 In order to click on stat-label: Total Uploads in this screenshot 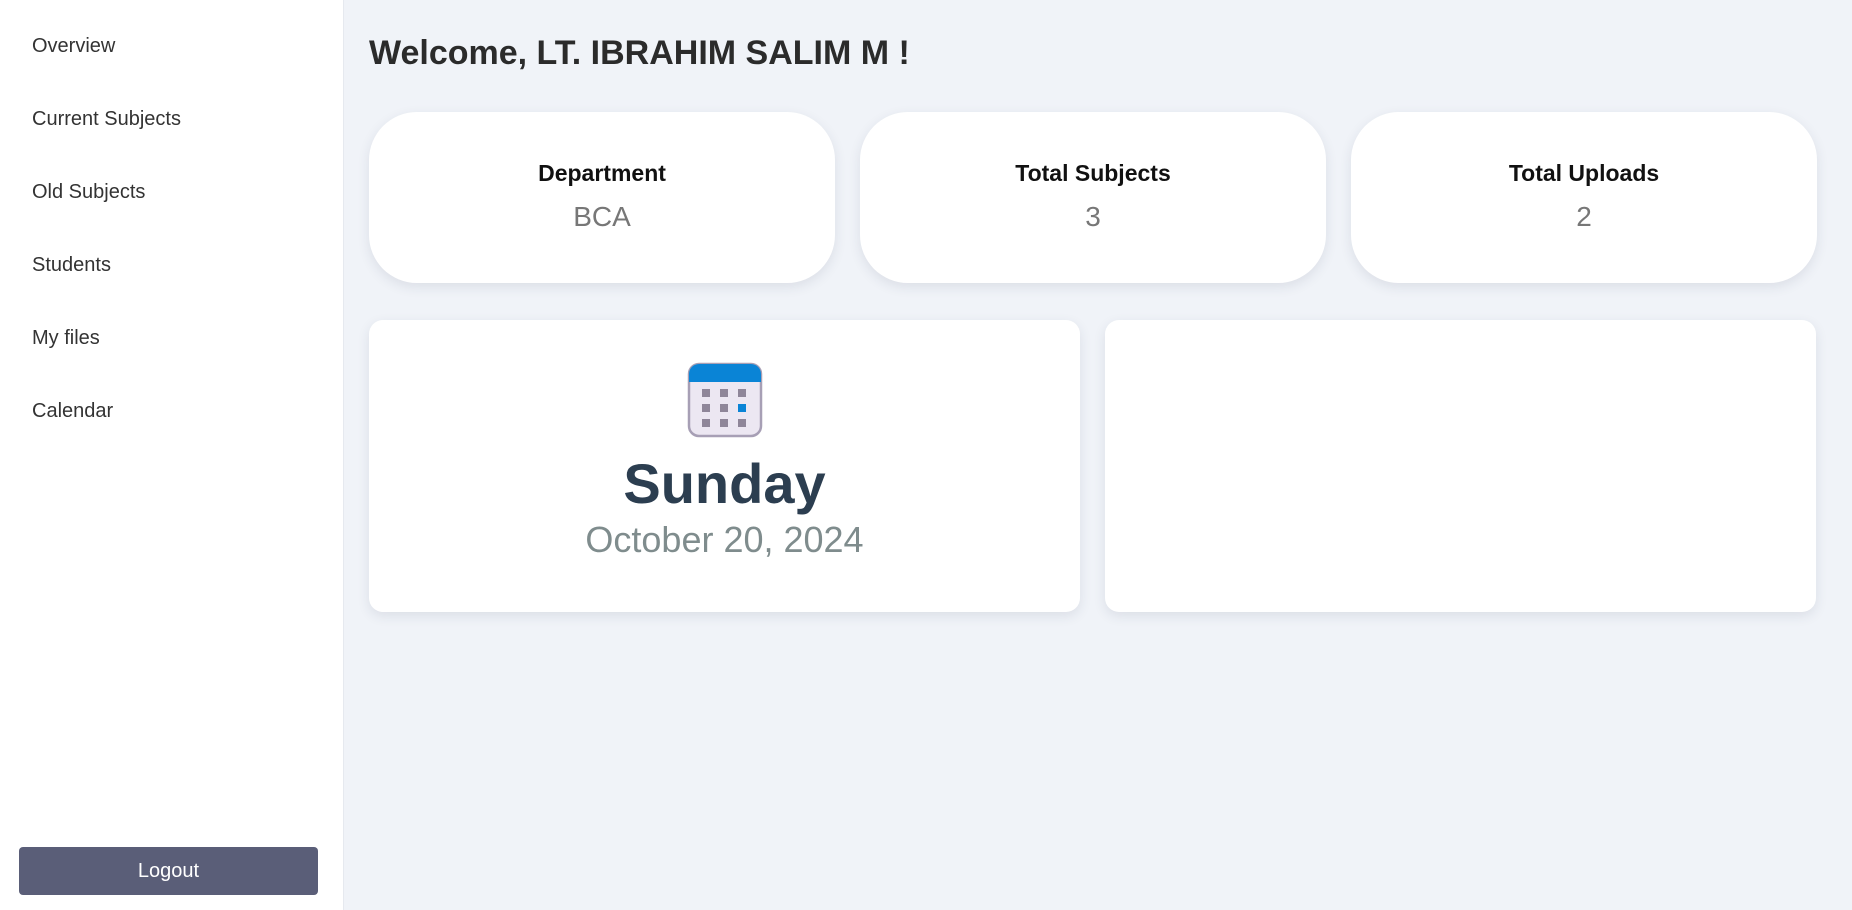, I will do `click(1584, 173)`.